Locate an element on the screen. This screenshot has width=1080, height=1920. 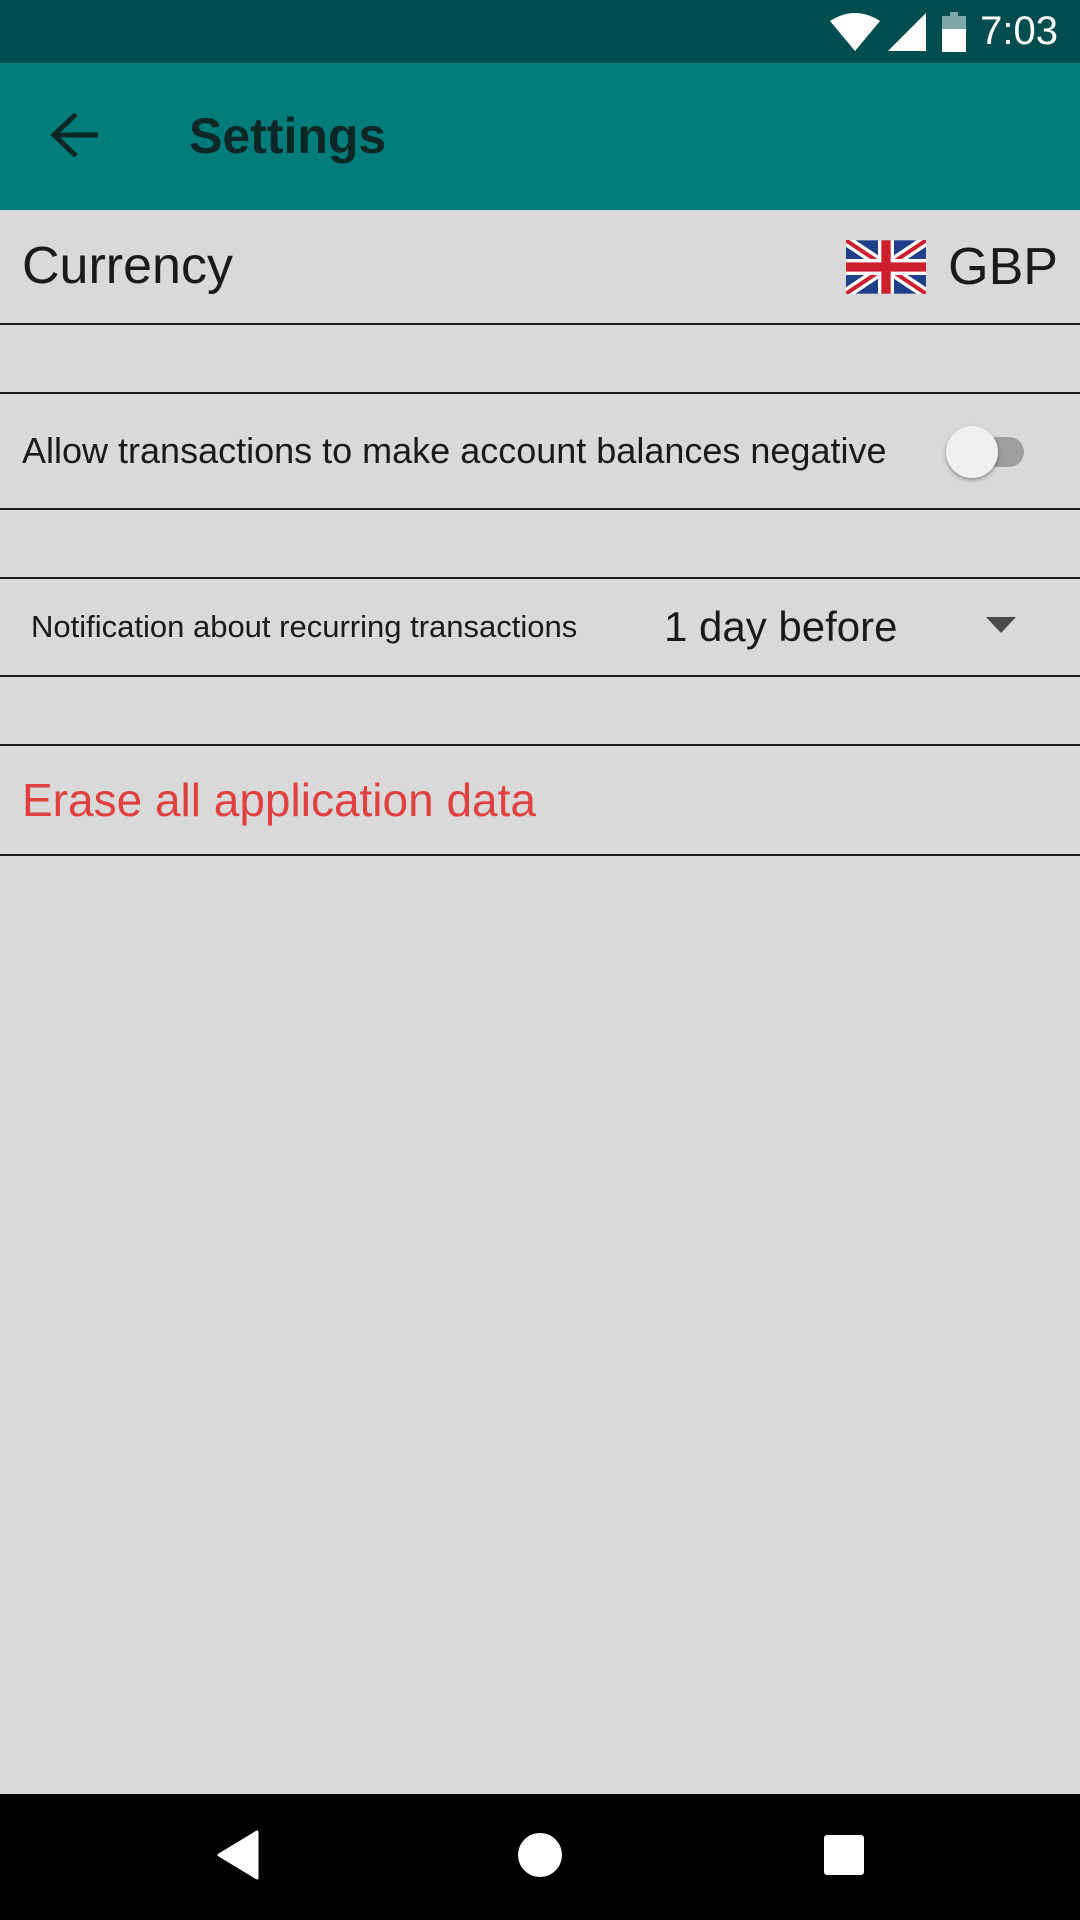
dropdown-selected-value: 1 day before is located at coordinates (781, 626).